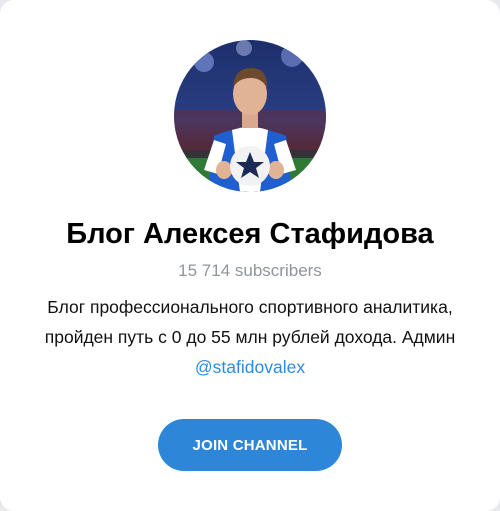 Image resolution: width=500 pixels, height=511 pixels. I want to click on admin-mention-link: @stafidovalex, so click(250, 367).